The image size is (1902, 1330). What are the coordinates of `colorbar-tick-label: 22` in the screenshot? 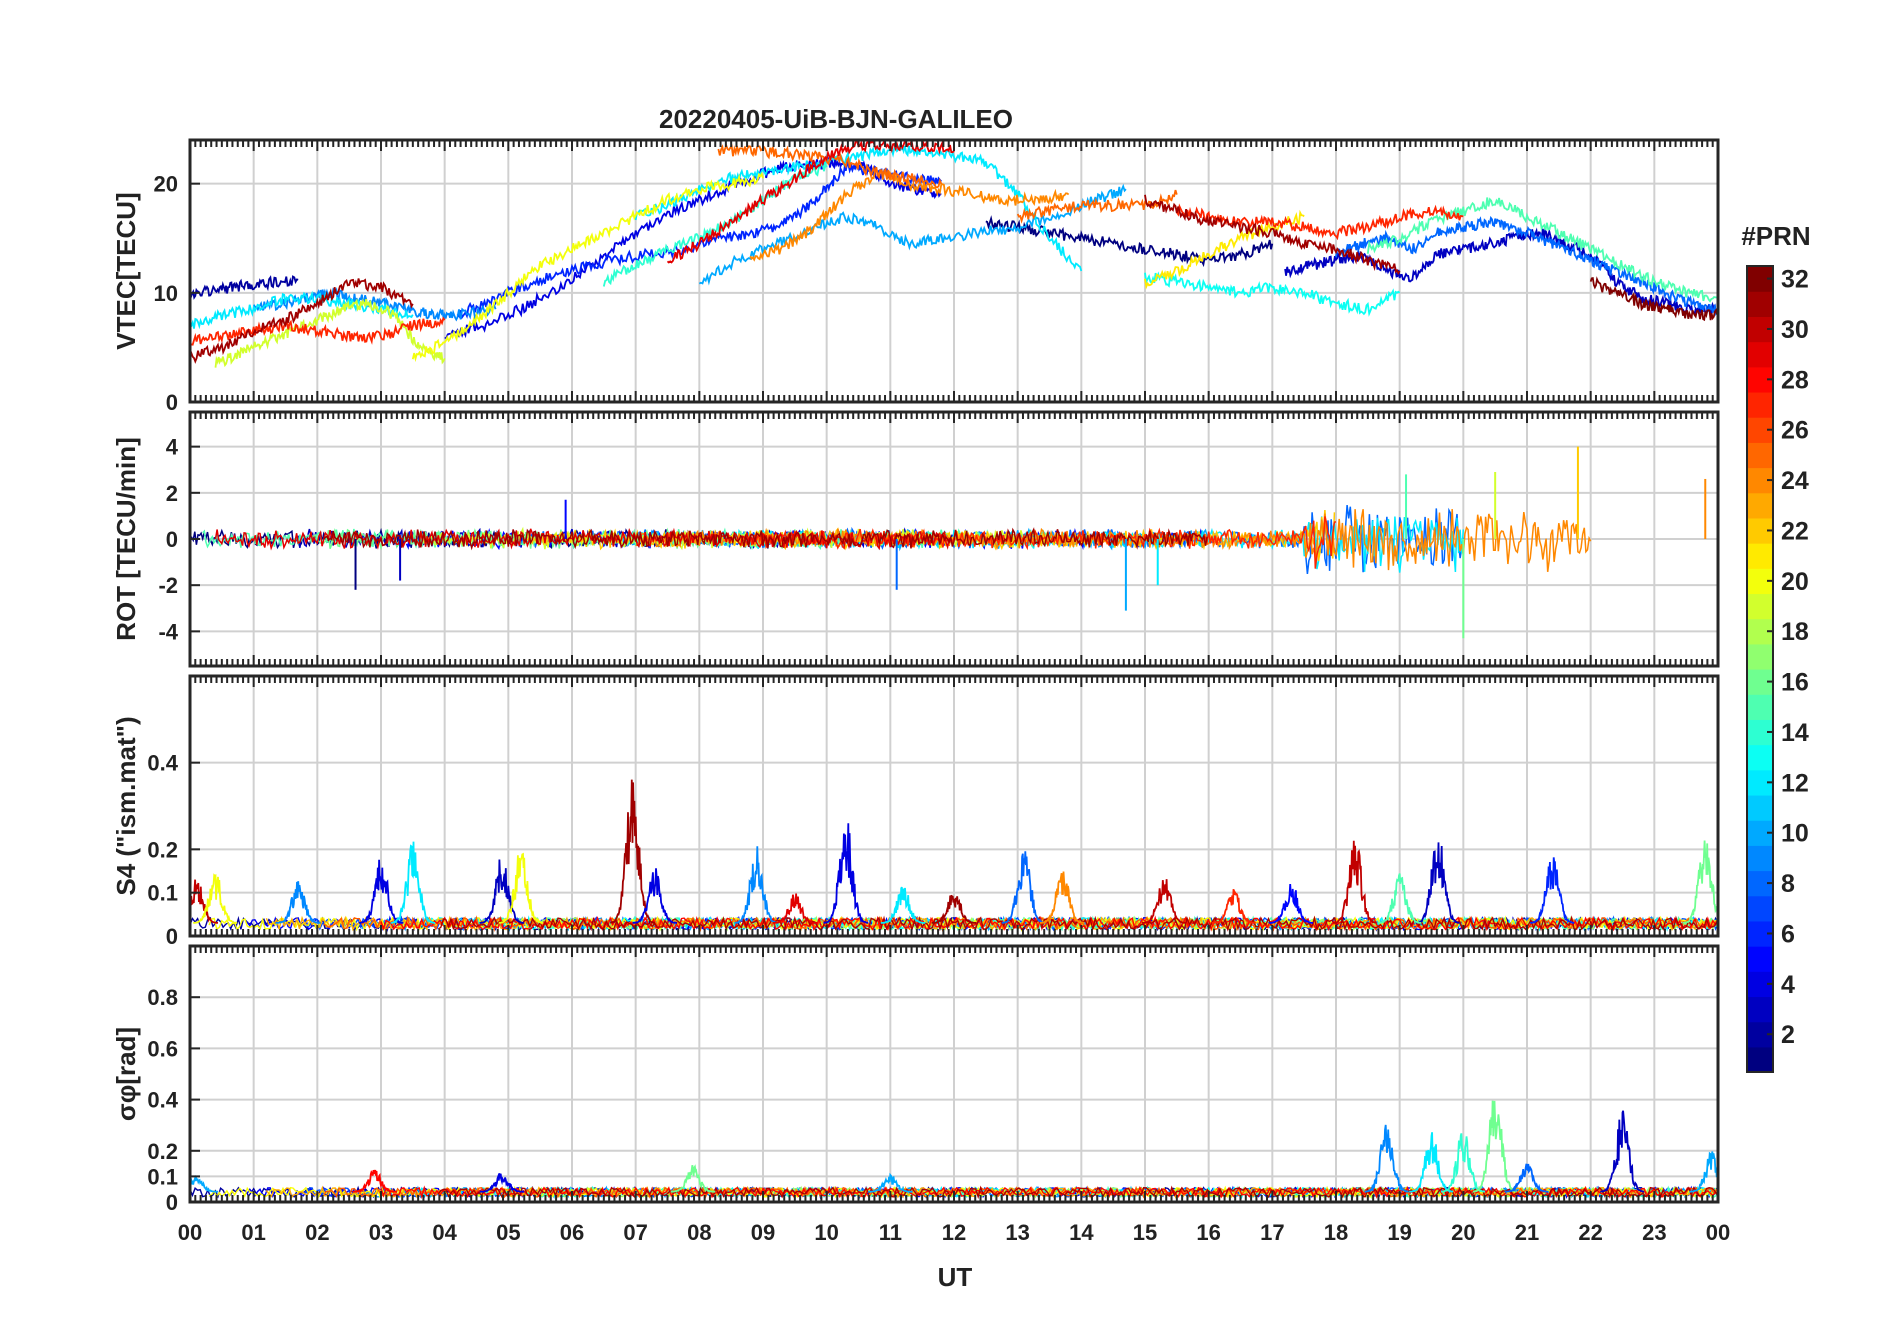 It's located at (1795, 531).